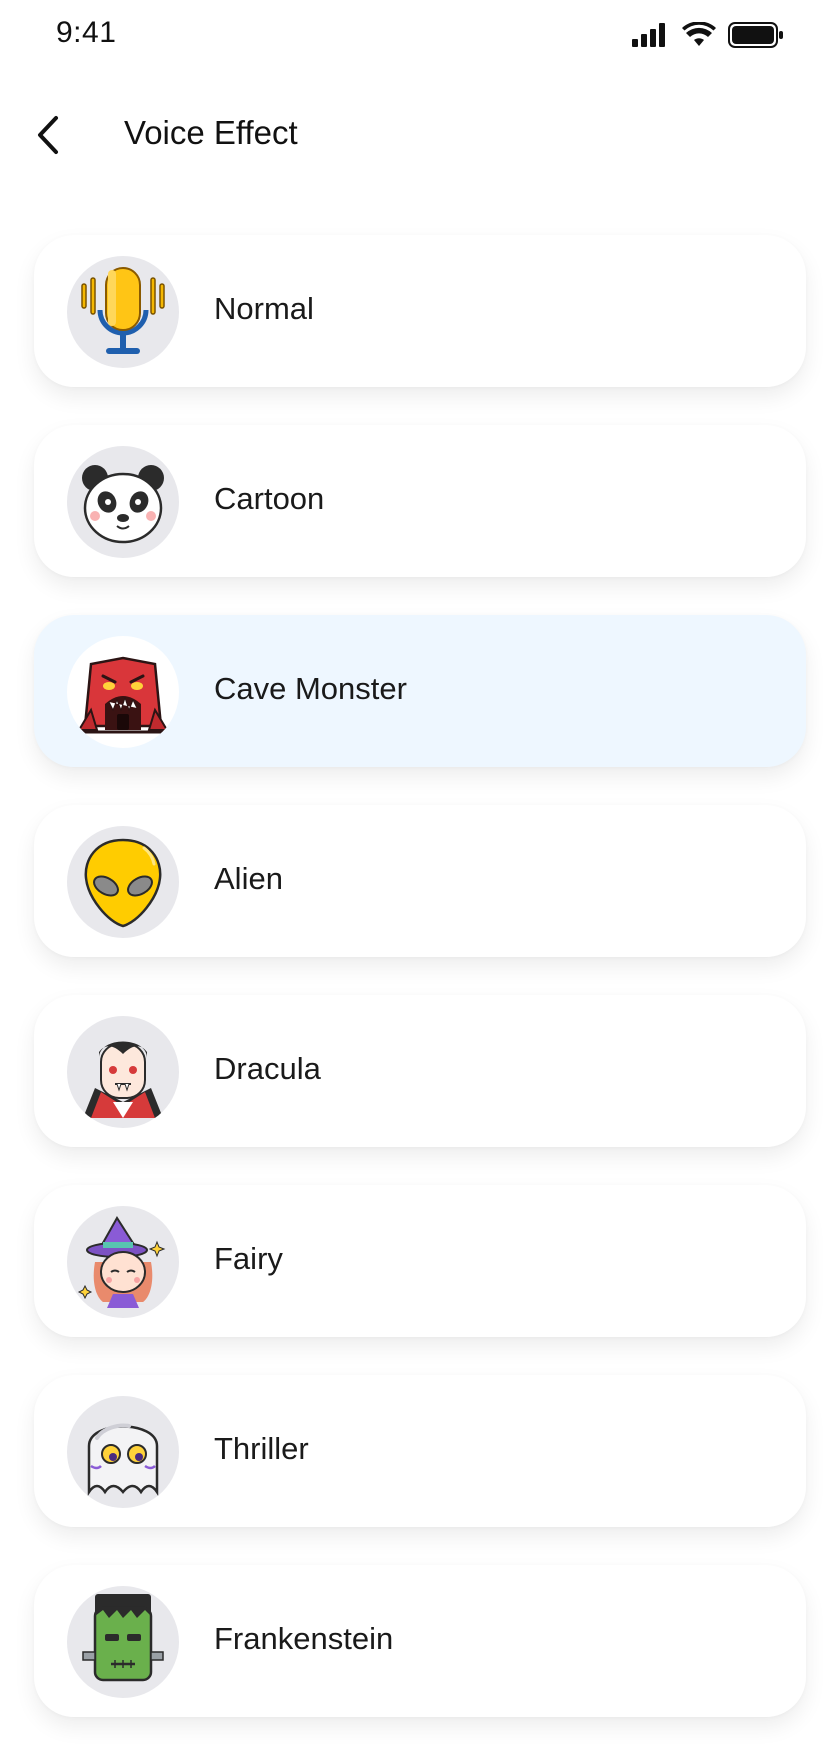 The height and width of the screenshot is (1755, 840). I want to click on alien-icon, so click(123, 883).